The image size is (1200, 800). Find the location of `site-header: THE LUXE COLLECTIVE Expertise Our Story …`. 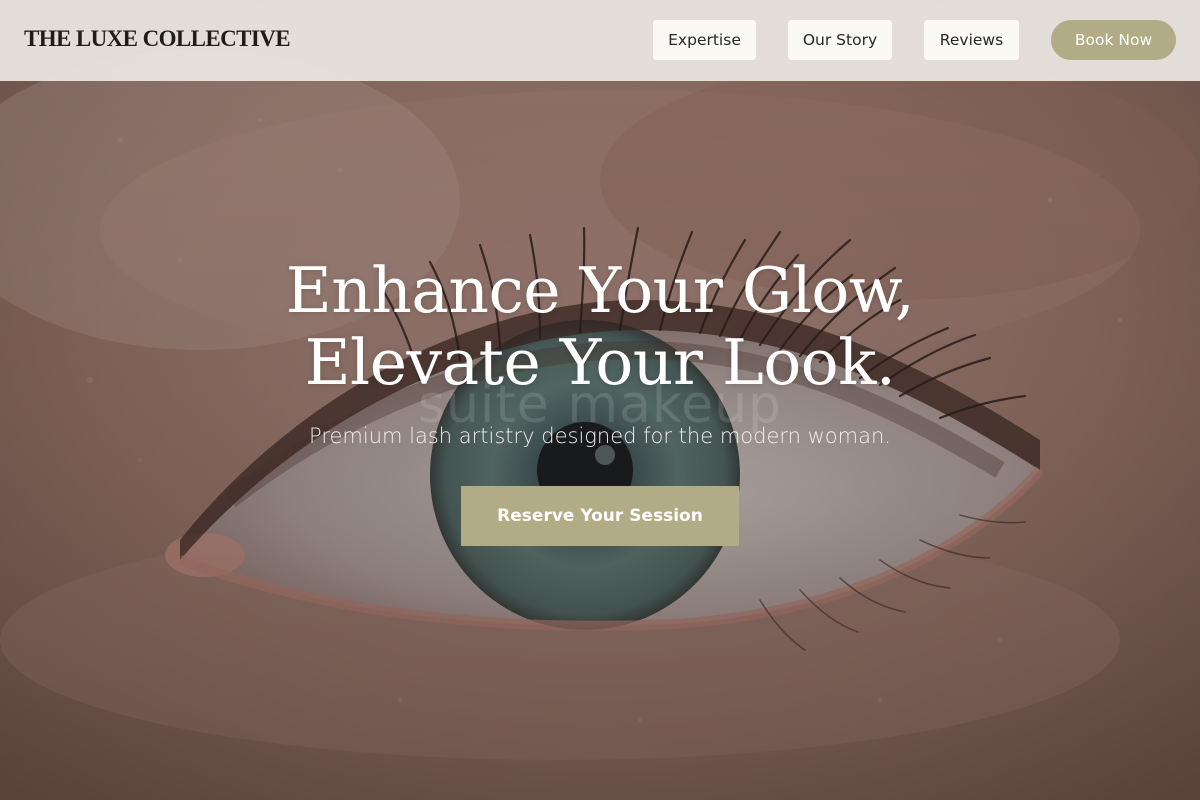

site-header: THE LUXE COLLECTIVE Expertise Our Story … is located at coordinates (600, 40).